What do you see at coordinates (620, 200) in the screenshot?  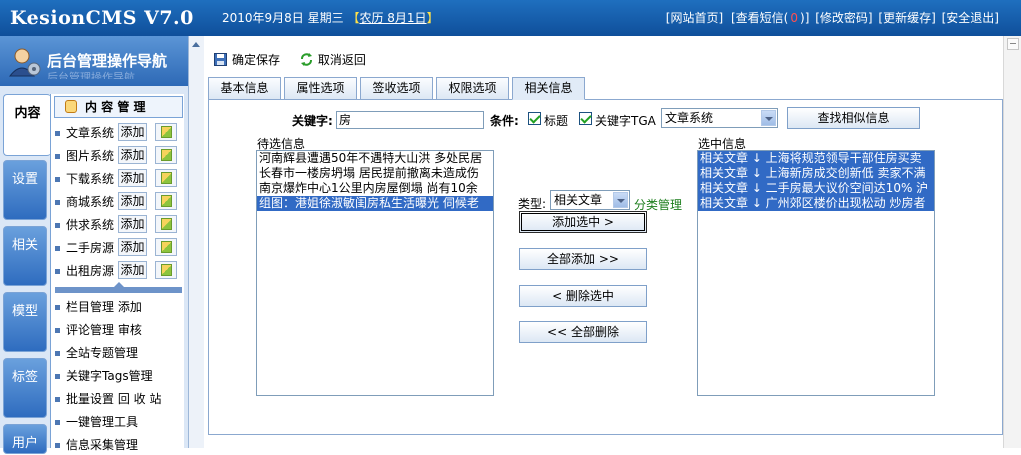 I see `chevron-down-icon` at bounding box center [620, 200].